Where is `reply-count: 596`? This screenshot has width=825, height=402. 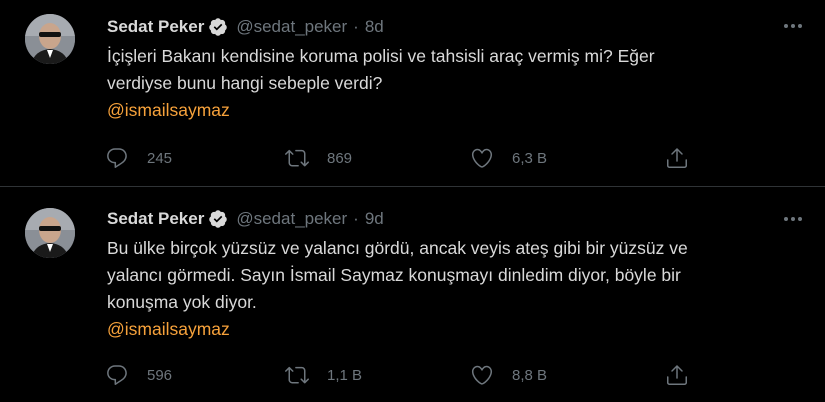
reply-count: 596 is located at coordinates (160, 375).